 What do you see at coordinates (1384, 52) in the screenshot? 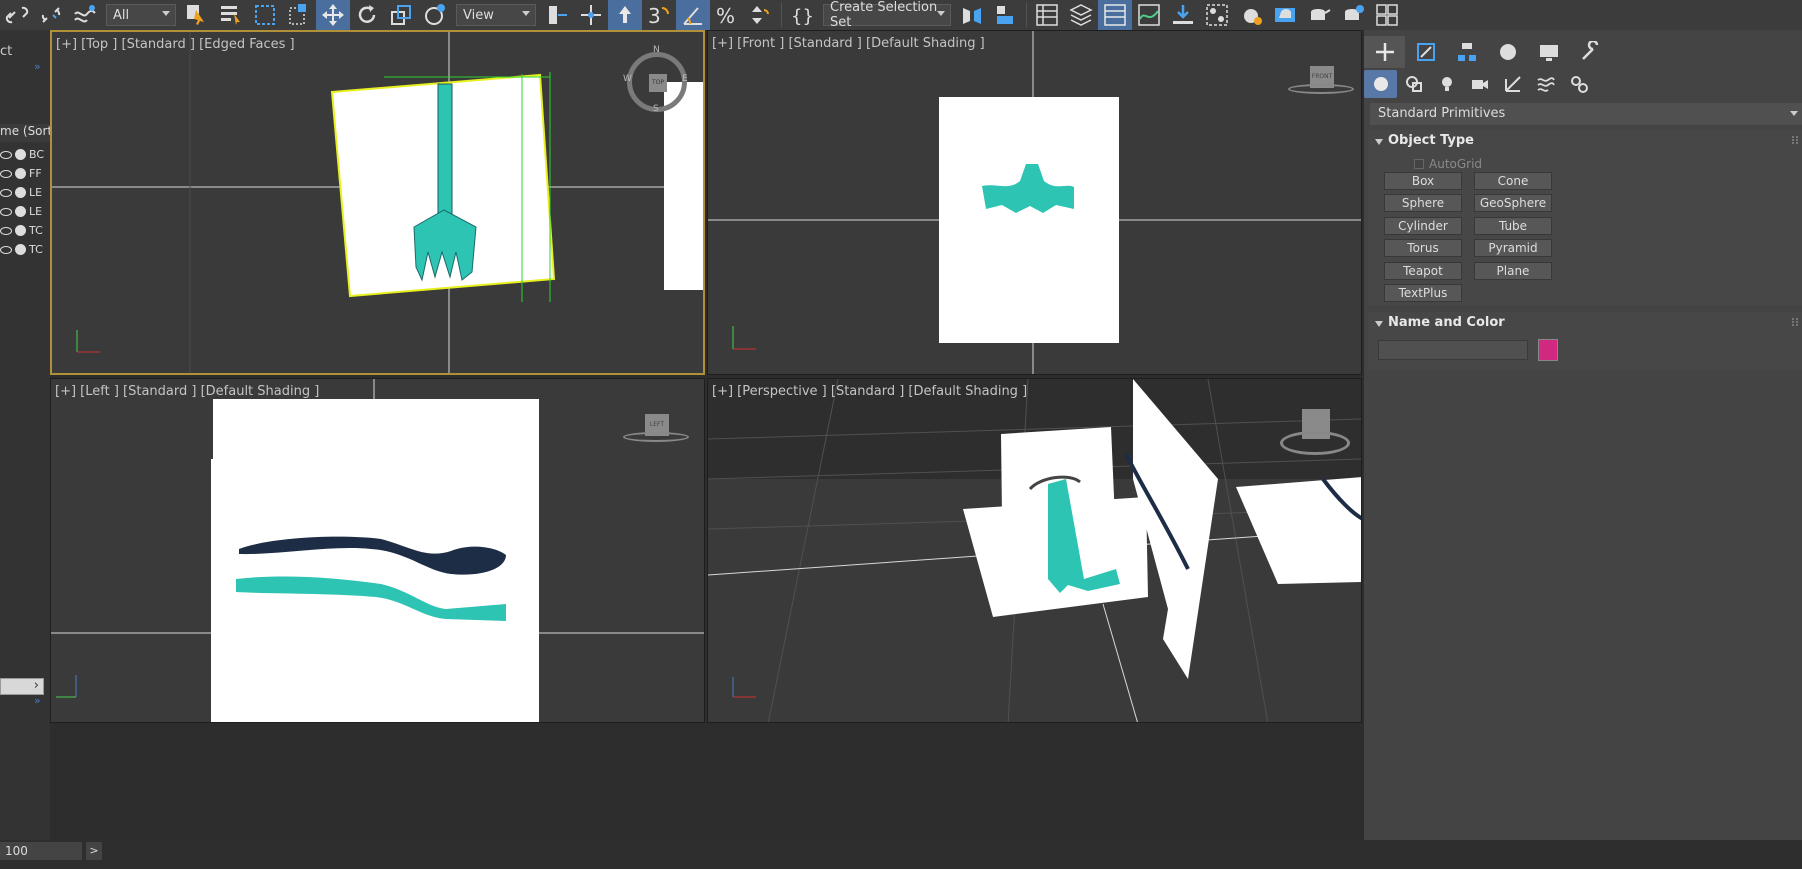
I see `create-tab-icon` at bounding box center [1384, 52].